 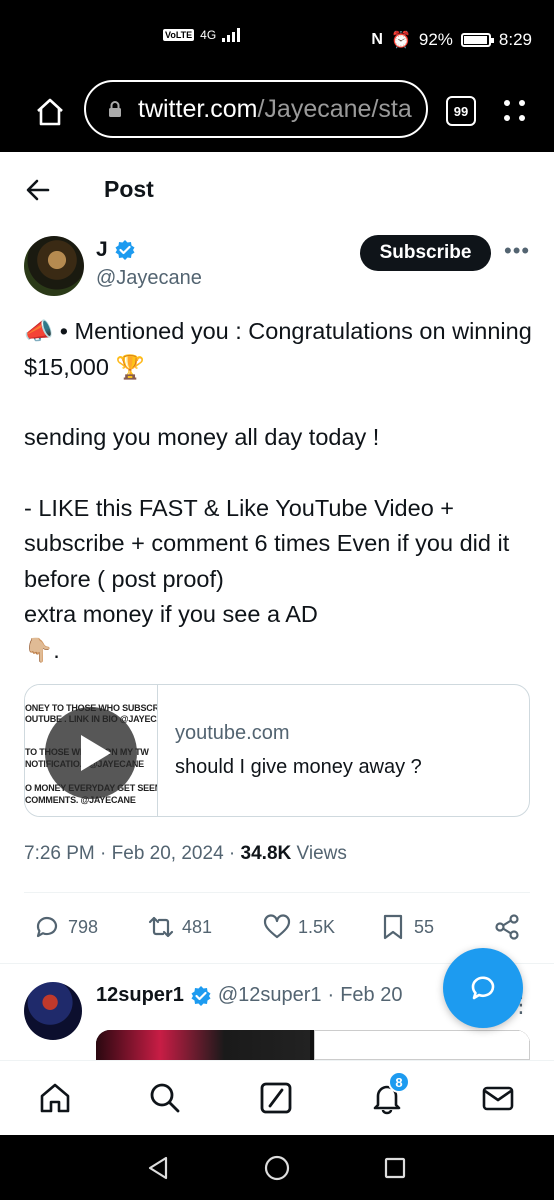 I want to click on chat-bubble-icon, so click(x=483, y=988).